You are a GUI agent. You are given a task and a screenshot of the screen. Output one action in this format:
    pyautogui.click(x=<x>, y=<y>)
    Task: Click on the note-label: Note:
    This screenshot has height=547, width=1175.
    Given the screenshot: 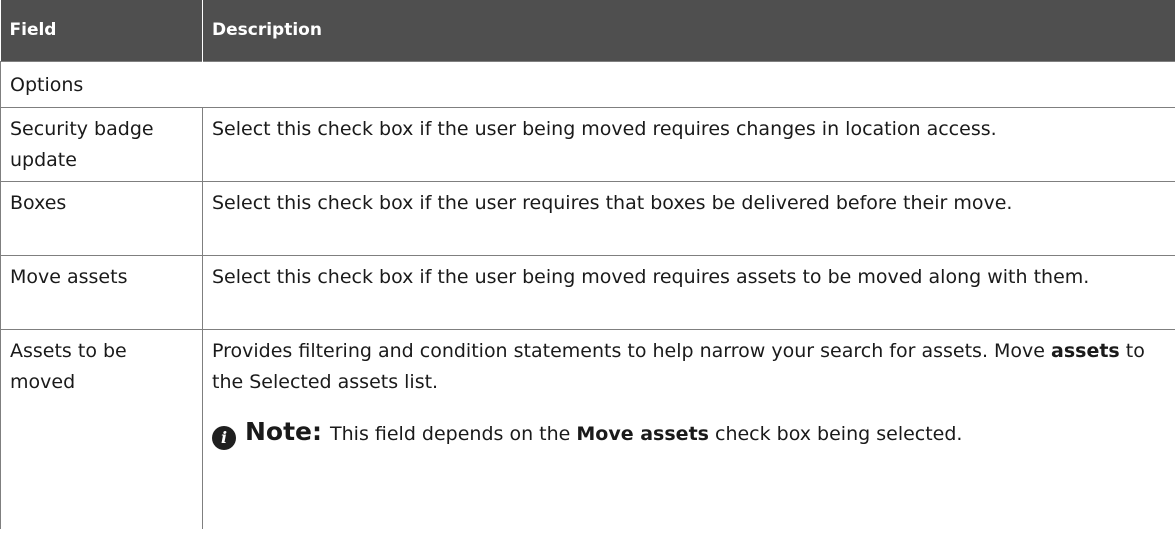 What is the action you would take?
    pyautogui.click(x=284, y=431)
    